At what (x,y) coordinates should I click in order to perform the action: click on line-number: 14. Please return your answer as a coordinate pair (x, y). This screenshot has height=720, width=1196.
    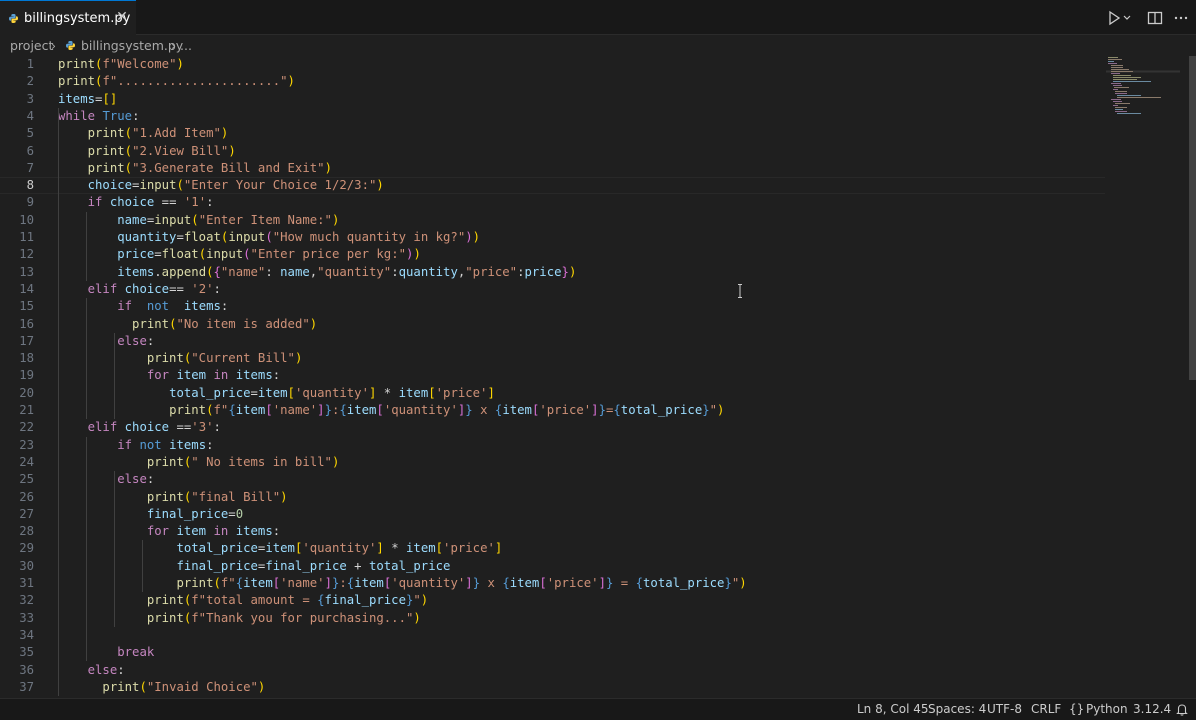
    Looking at the image, I should click on (26, 288).